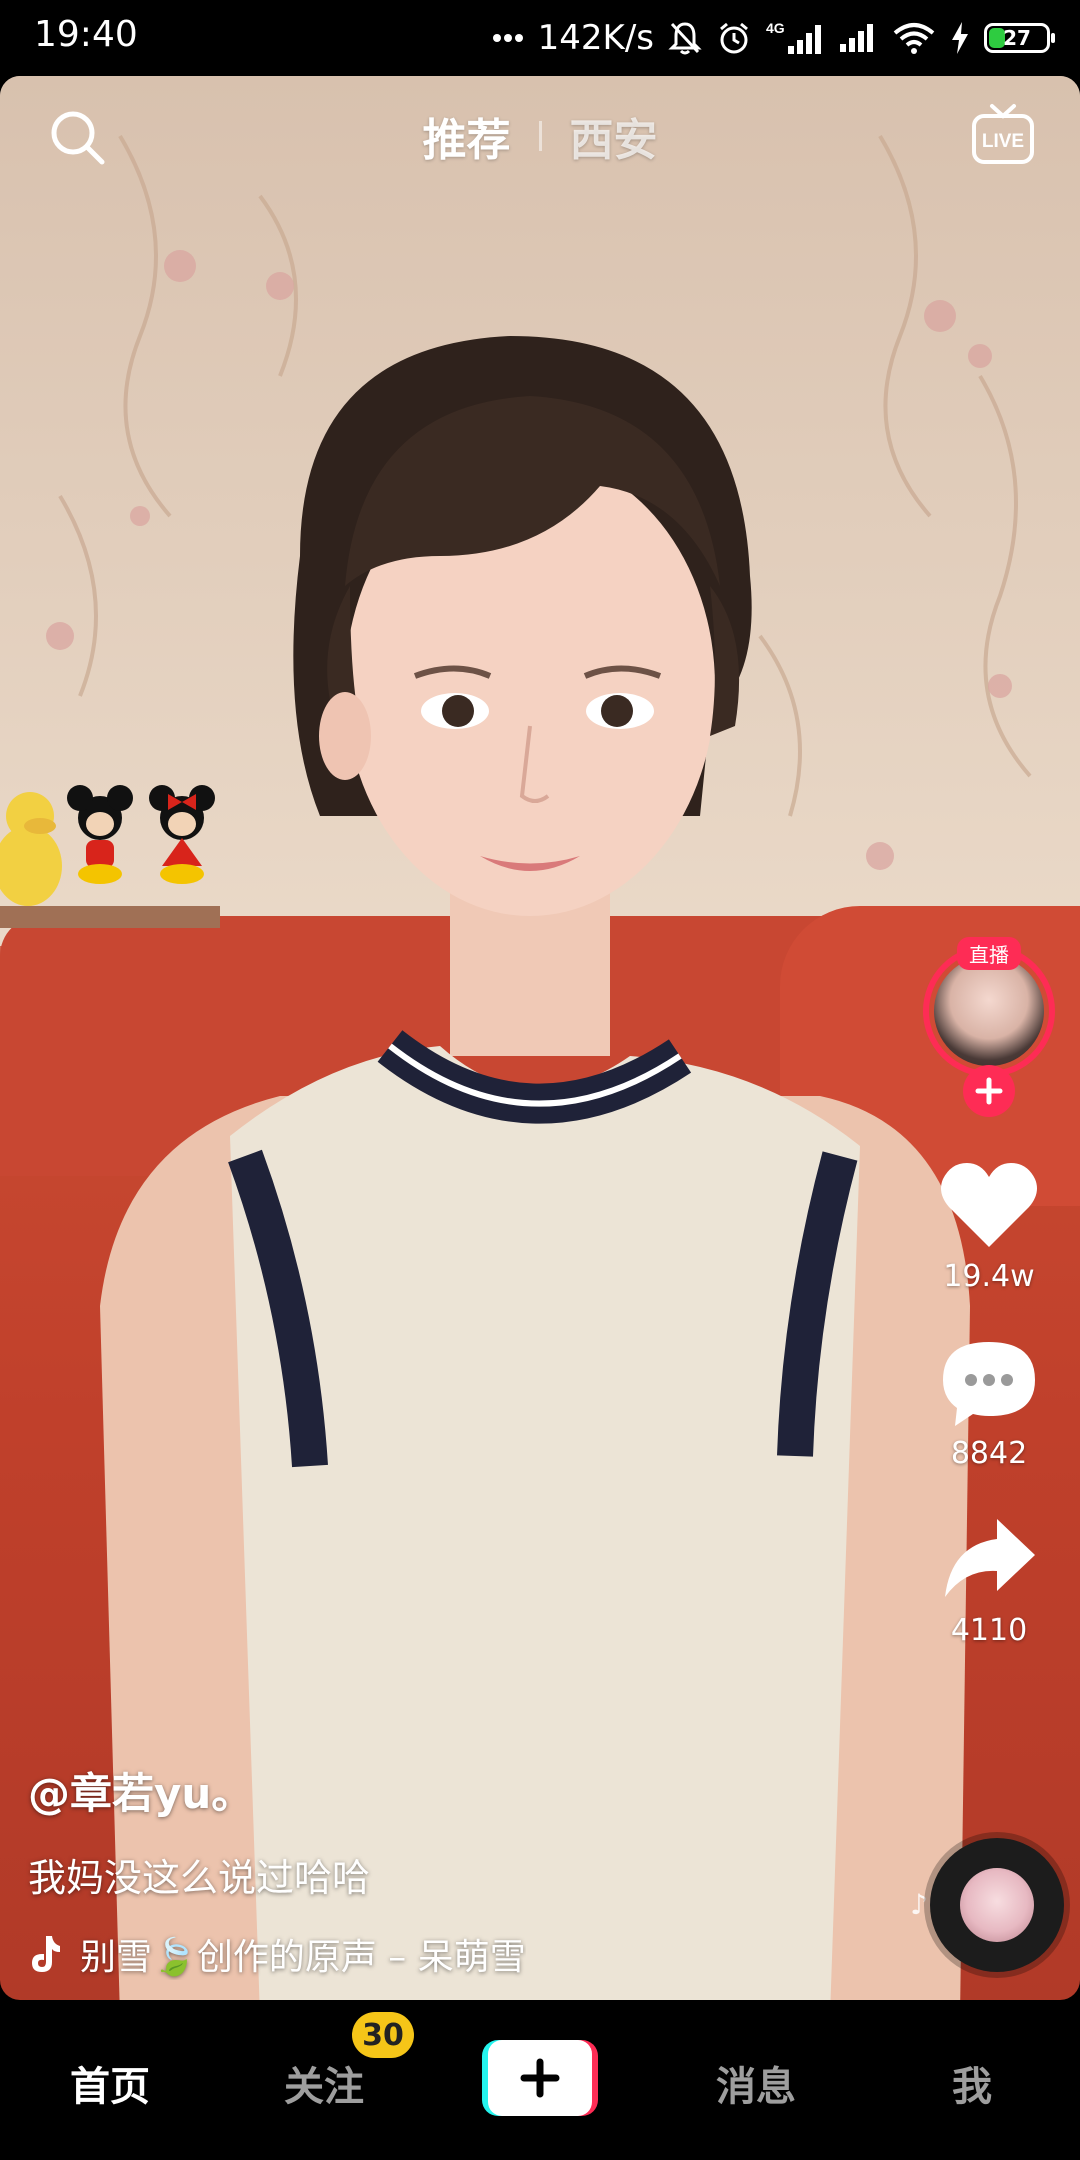  Describe the element at coordinates (614, 136) in the screenshot. I see `tab-local-city: 西安` at that location.